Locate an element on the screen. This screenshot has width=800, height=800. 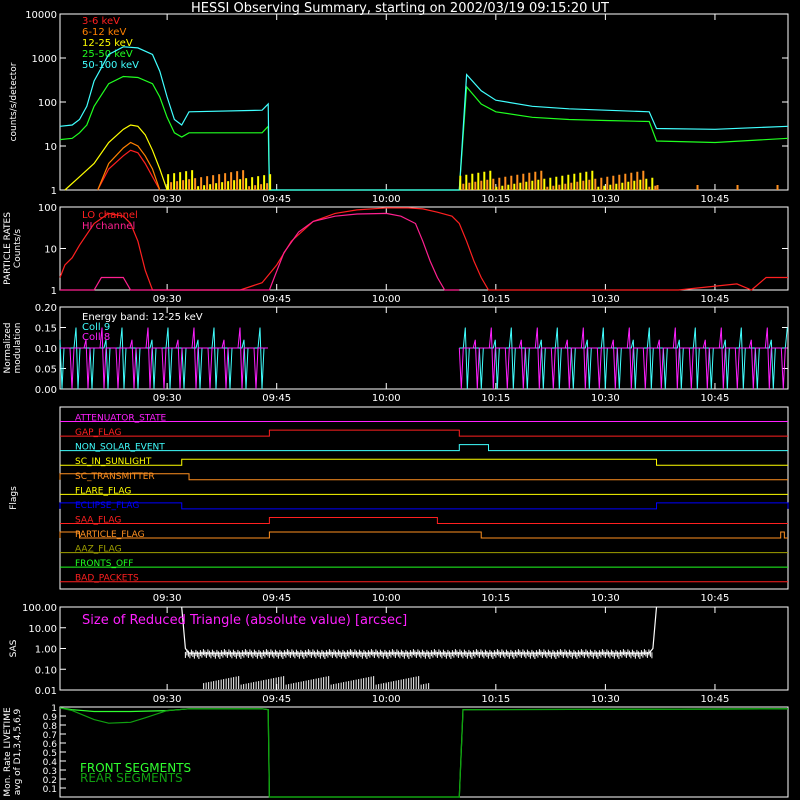
y-tick-label: 0.00 is located at coordinates (46, 390).